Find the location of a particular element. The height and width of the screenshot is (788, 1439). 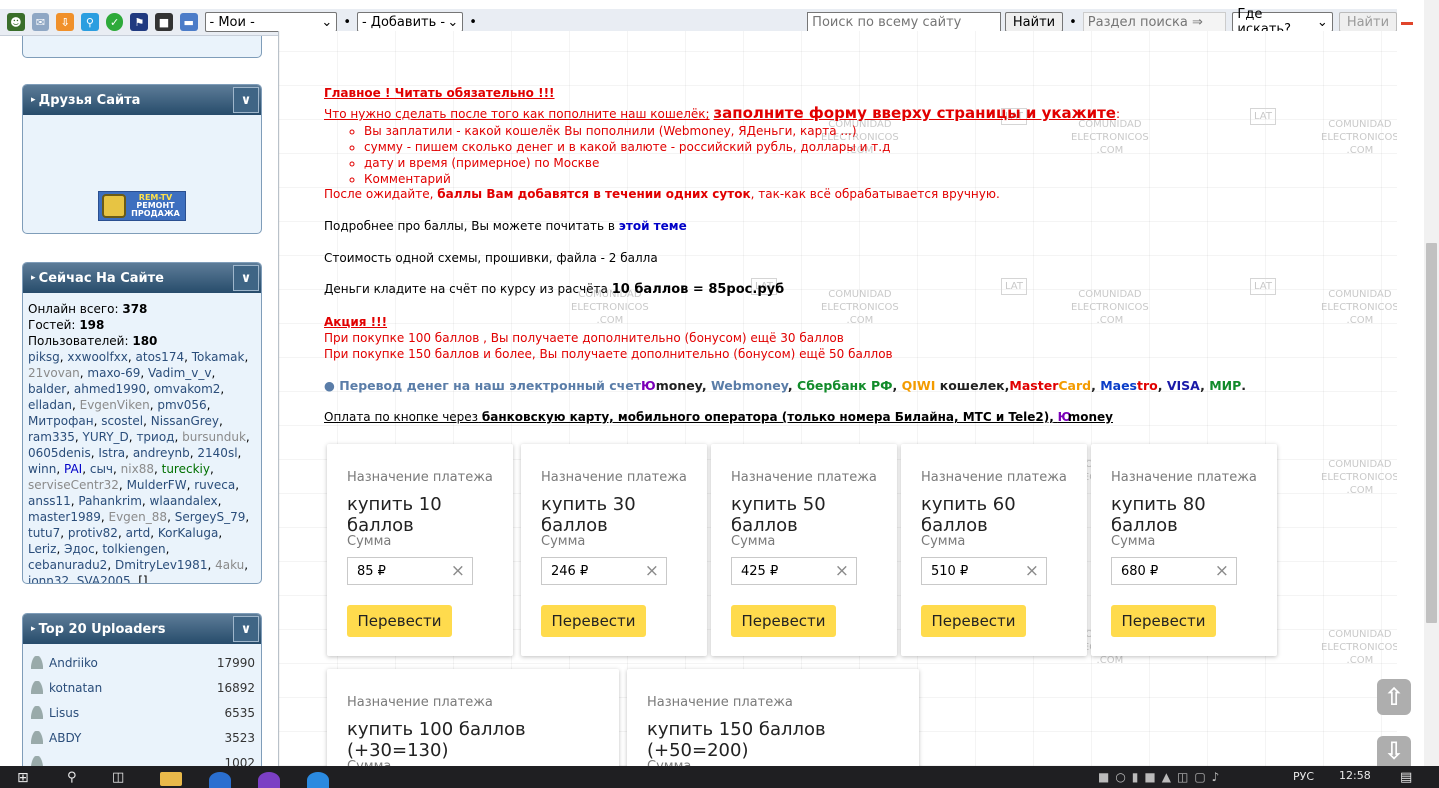

online-user-link: Pahankrim is located at coordinates (110, 501).